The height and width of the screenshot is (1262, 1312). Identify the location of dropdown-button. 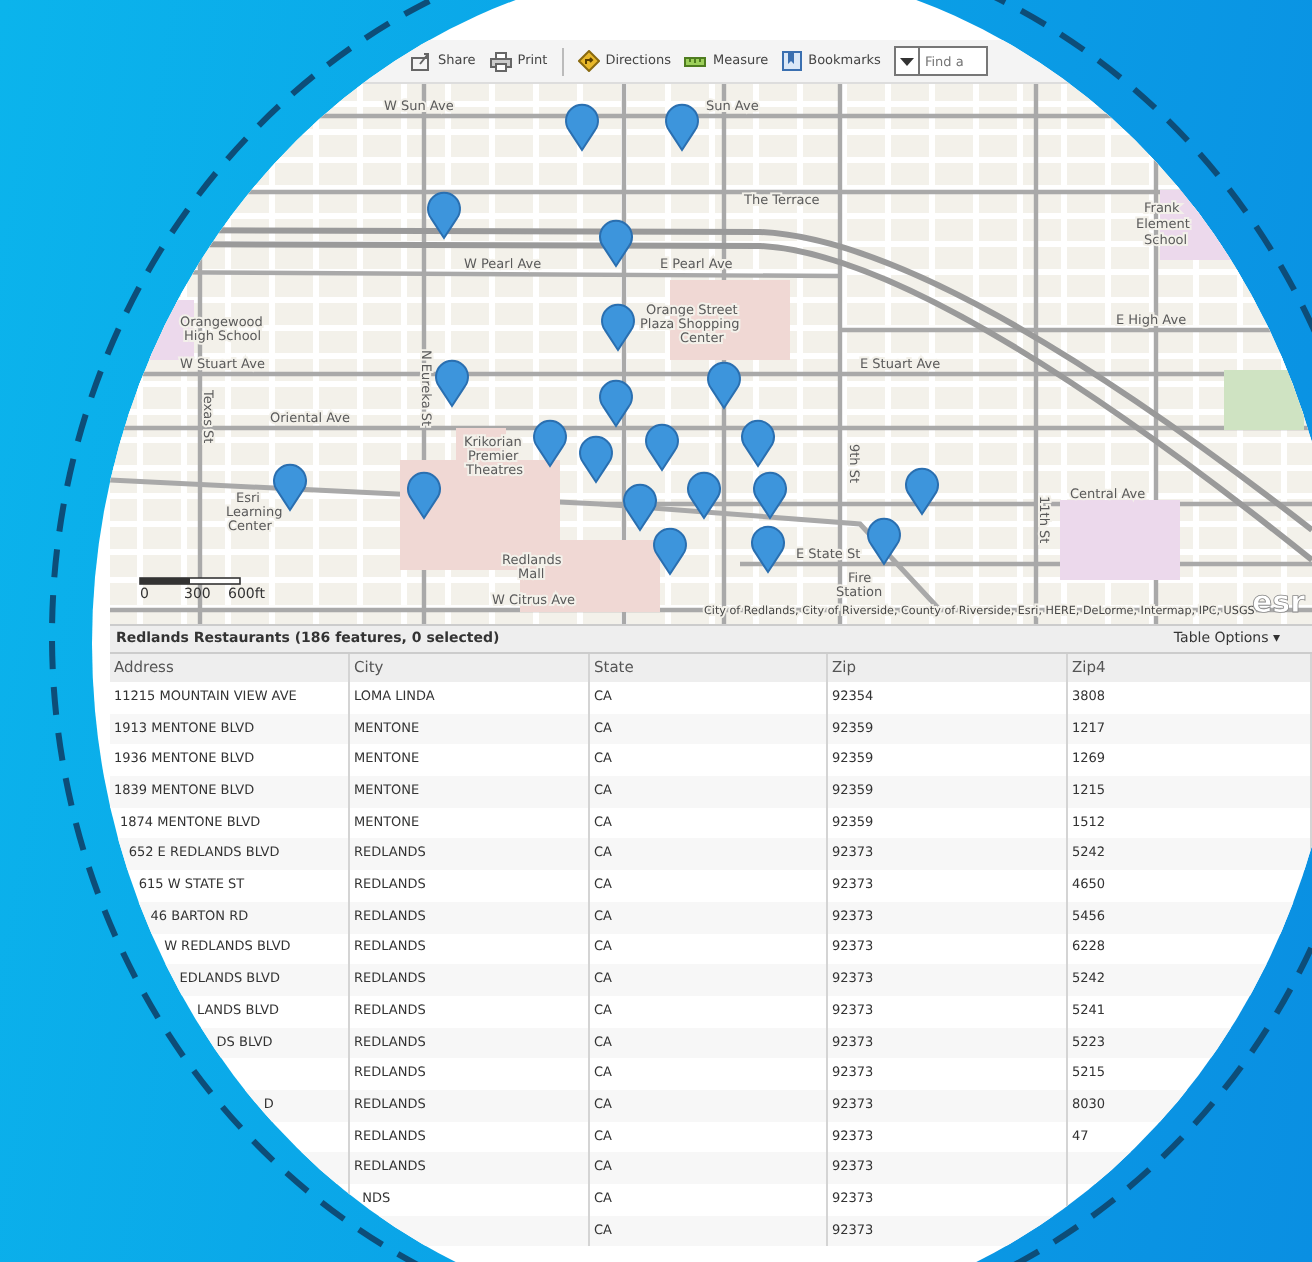
(907, 61).